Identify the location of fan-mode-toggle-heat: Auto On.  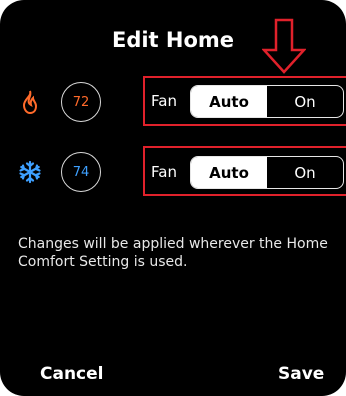
(267, 101).